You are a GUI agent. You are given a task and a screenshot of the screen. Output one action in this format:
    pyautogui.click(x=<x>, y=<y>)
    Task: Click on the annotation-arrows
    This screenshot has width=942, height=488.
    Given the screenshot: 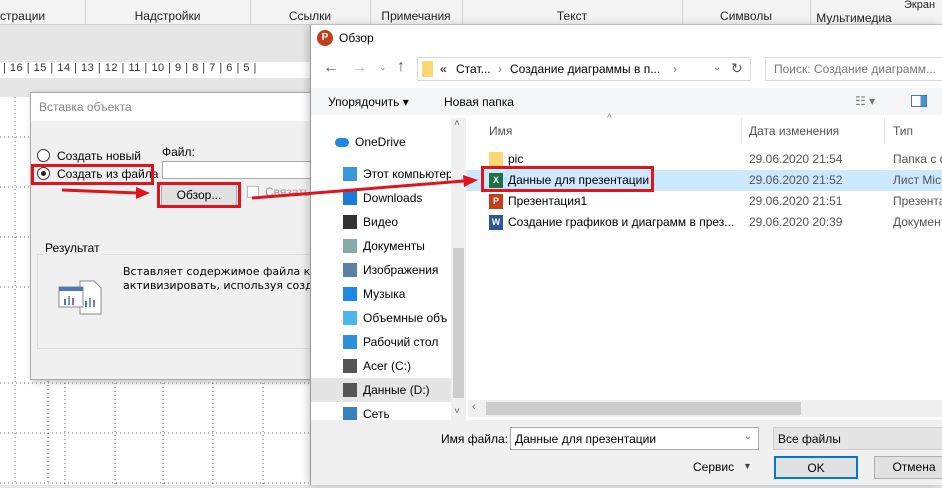 What is the action you would take?
    pyautogui.click(x=269, y=187)
    